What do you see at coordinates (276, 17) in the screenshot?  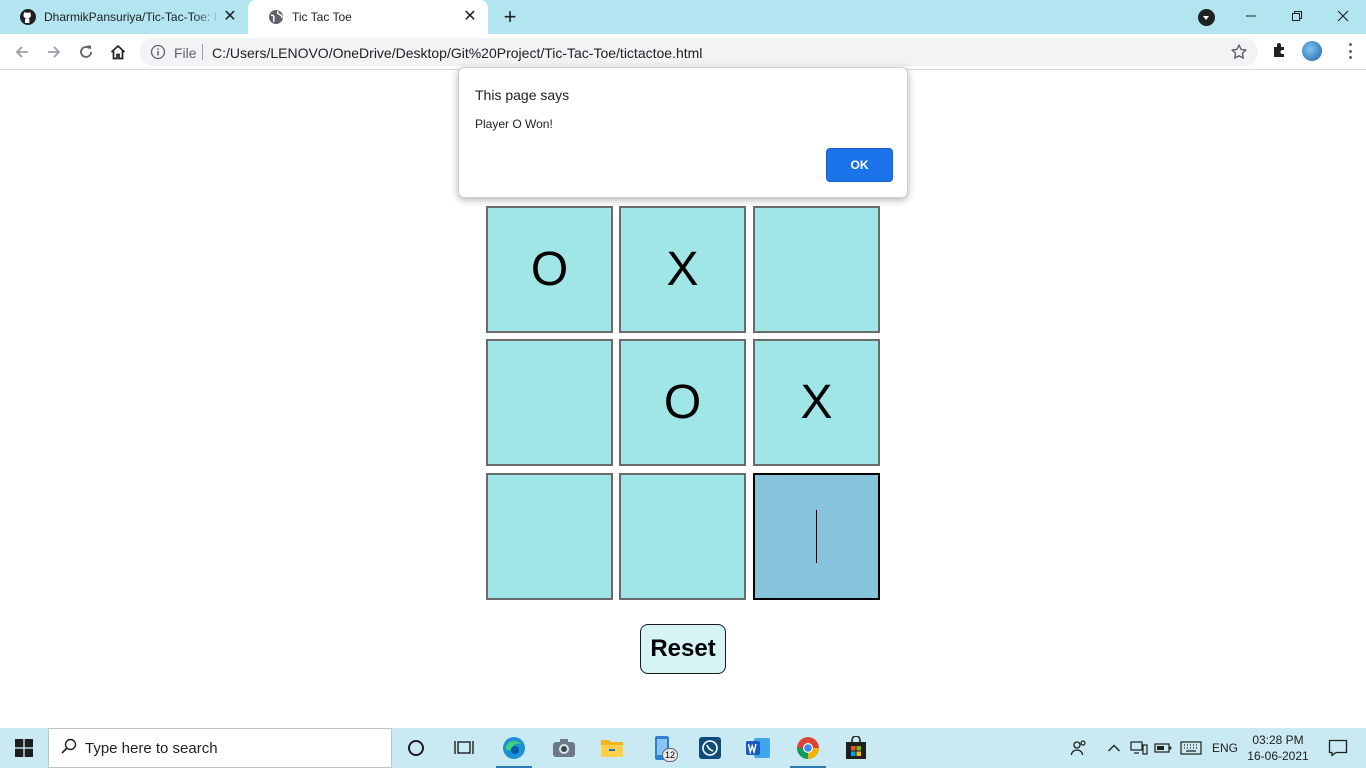 I see `globe-icon` at bounding box center [276, 17].